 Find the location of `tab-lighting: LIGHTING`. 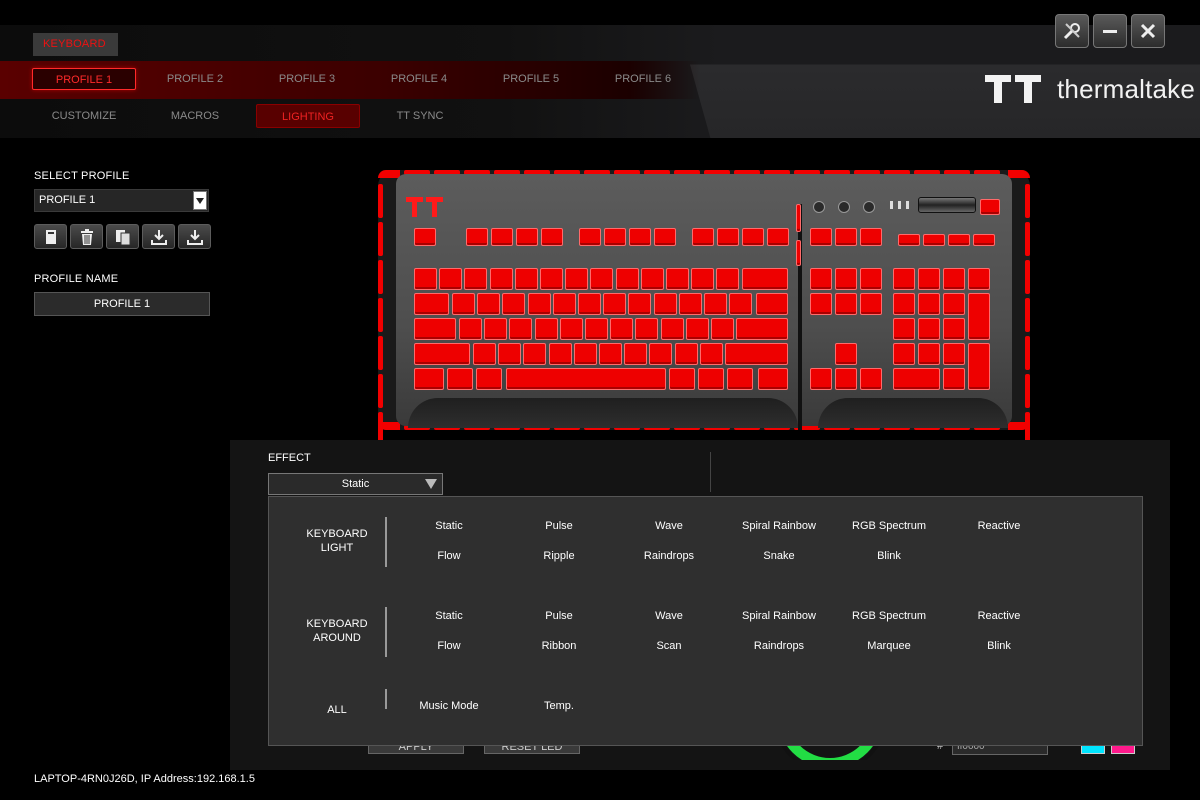

tab-lighting: LIGHTING is located at coordinates (308, 116).